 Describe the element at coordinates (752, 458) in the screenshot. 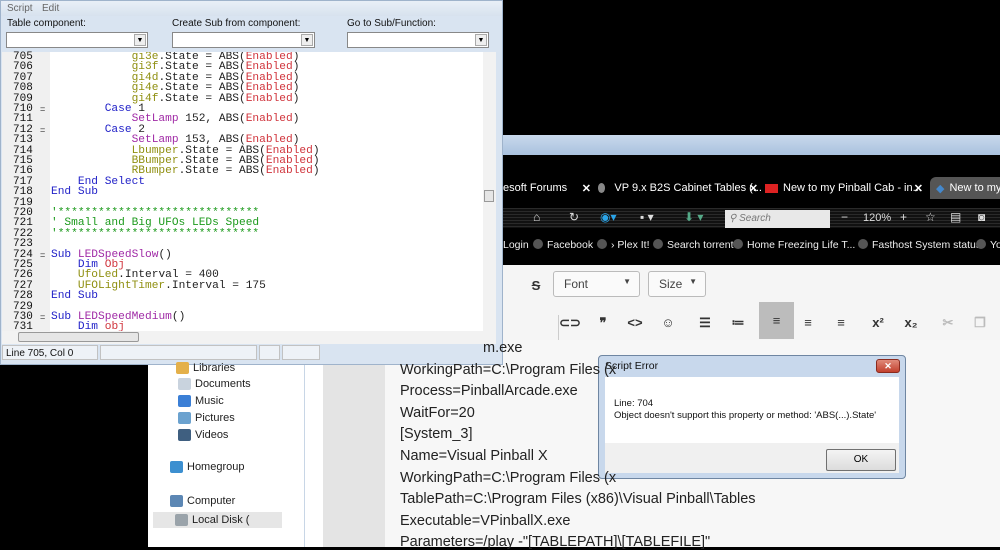

I see `dialog-footer: OK` at that location.